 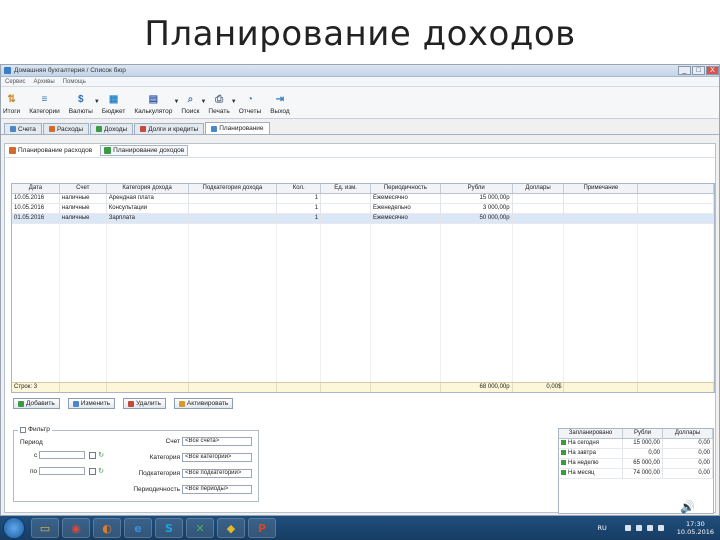 I want to click on flag-icon, so click(x=627, y=528).